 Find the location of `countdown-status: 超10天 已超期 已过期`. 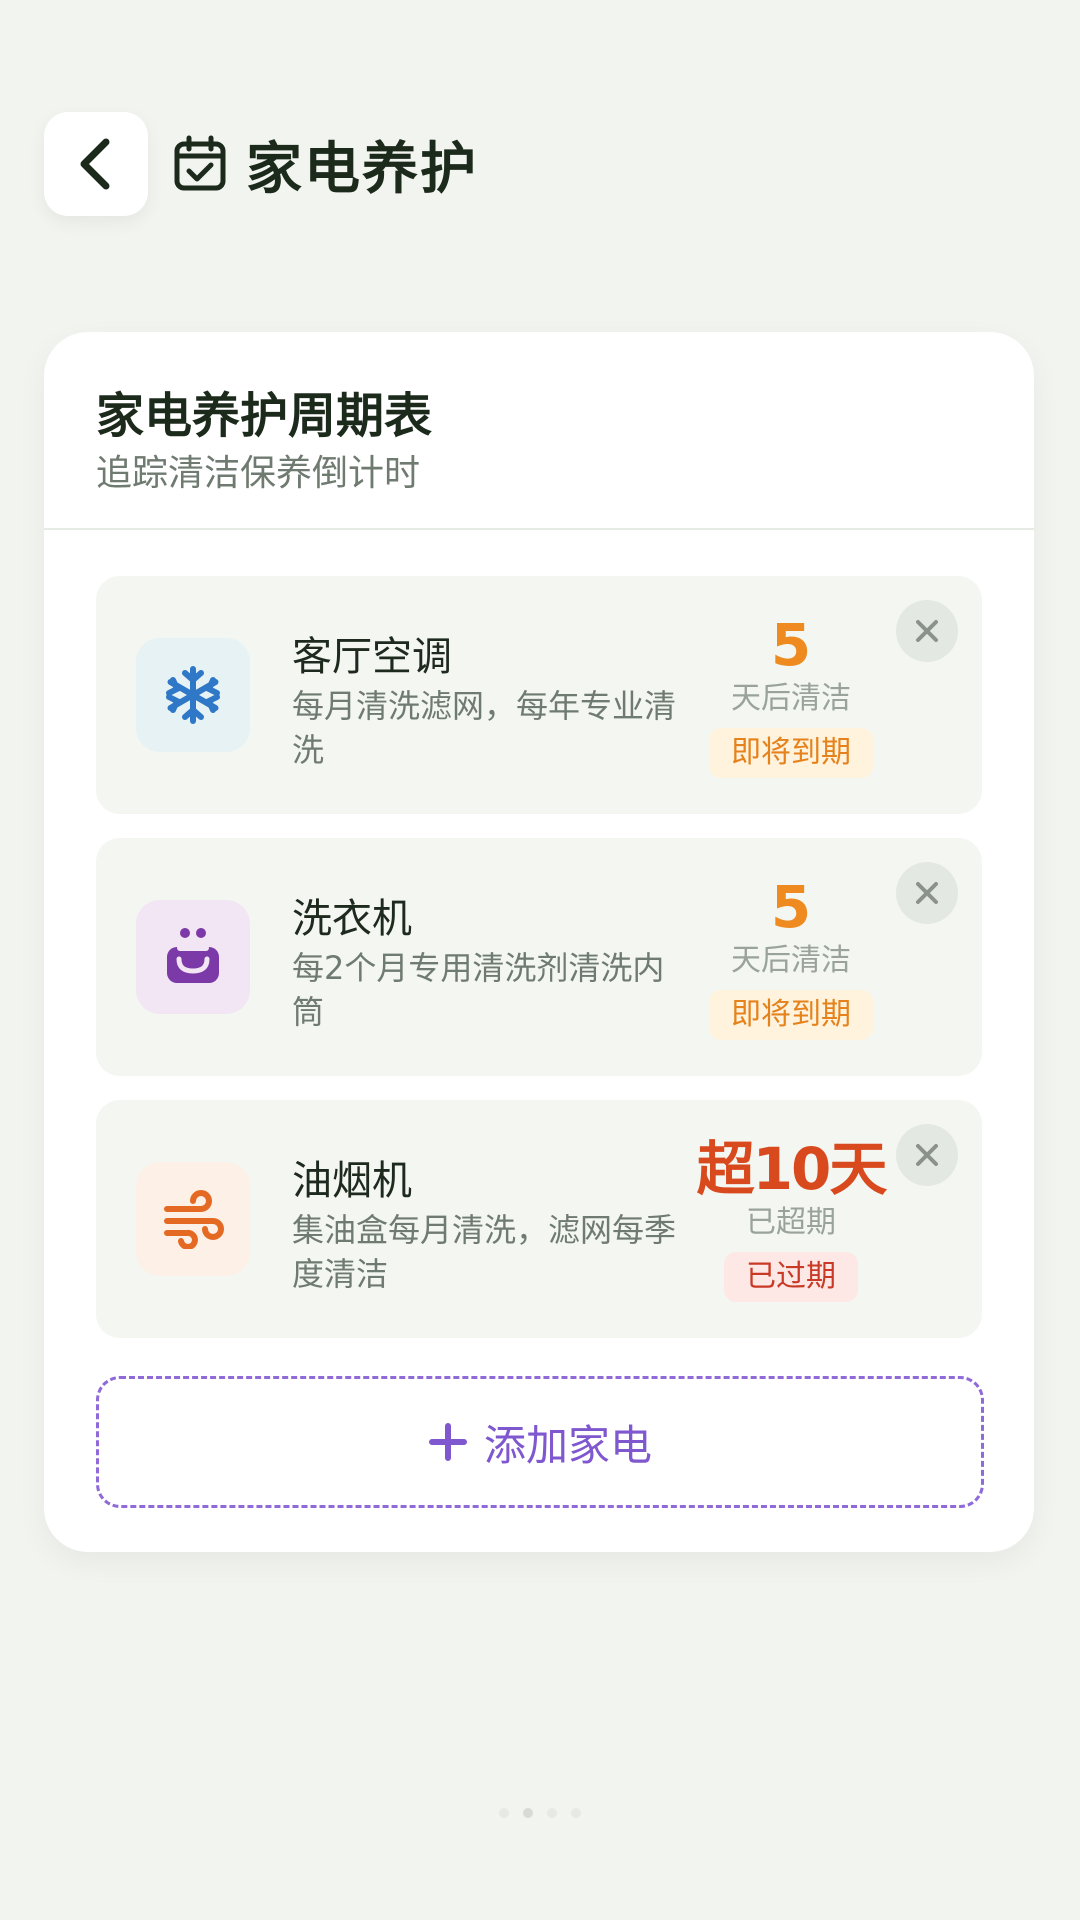

countdown-status: 超10天 已超期 已过期 is located at coordinates (792, 1218).